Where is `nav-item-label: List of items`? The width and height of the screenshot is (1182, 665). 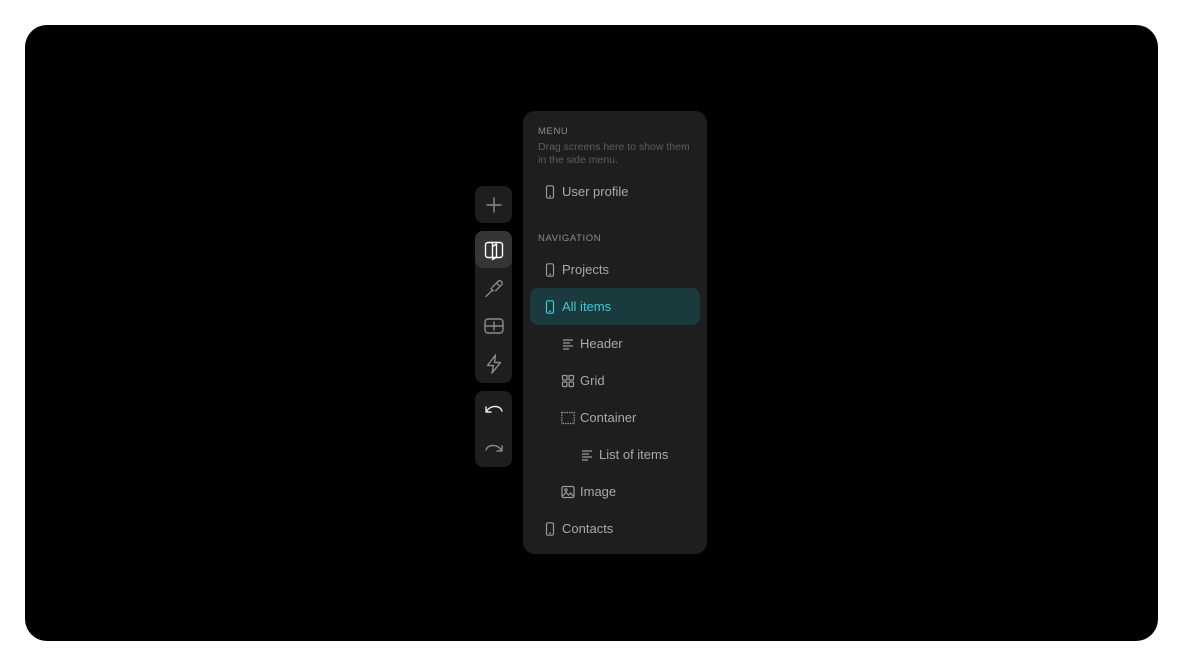 nav-item-label: List of items is located at coordinates (634, 454).